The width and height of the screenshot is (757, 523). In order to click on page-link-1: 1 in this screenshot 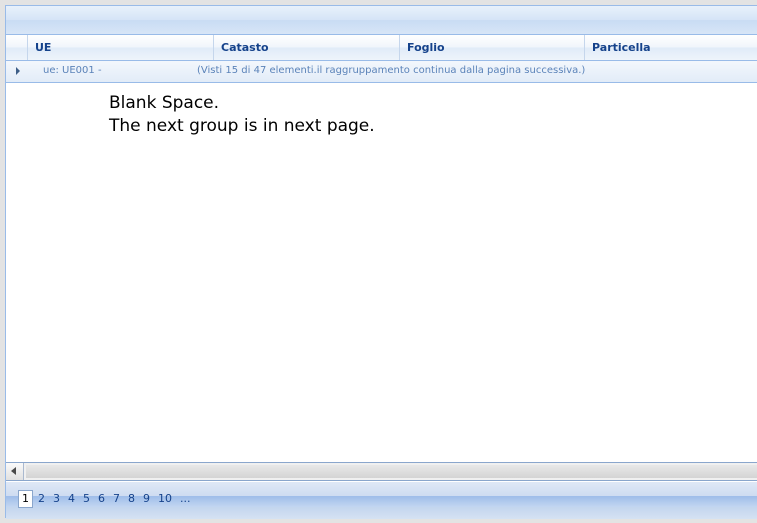, I will do `click(25, 499)`.